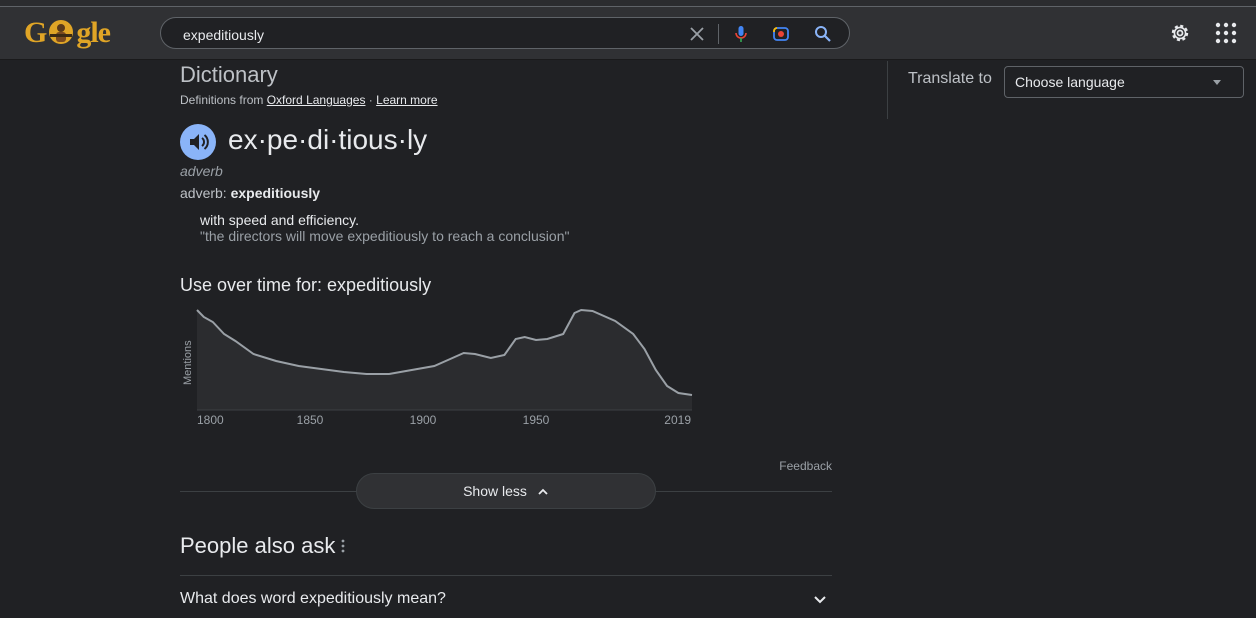  I want to click on chevron-down-icon, so click(820, 600).